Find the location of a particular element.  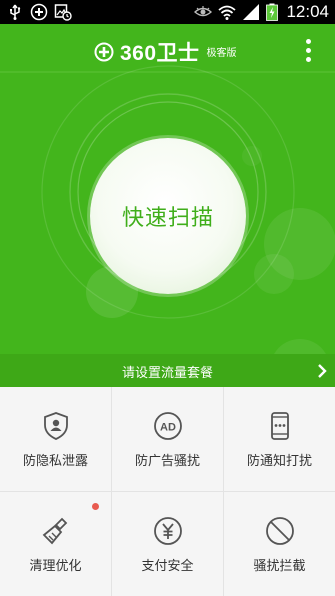

shield-user-icon is located at coordinates (55, 426).